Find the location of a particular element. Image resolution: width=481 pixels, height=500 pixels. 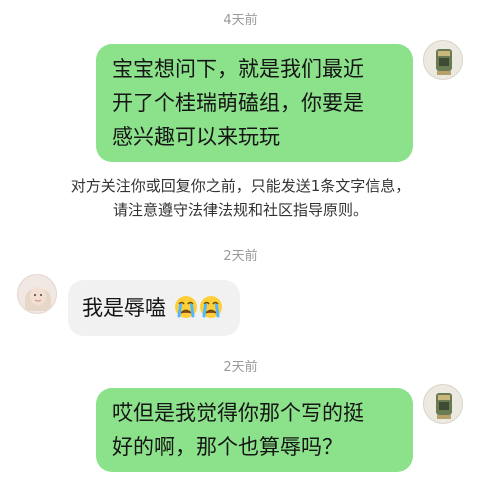

message-bubble-outgoing: 哎但是我觉得你那个写的挺 好的啊，那个也算辱吗？ is located at coordinates (254, 430).